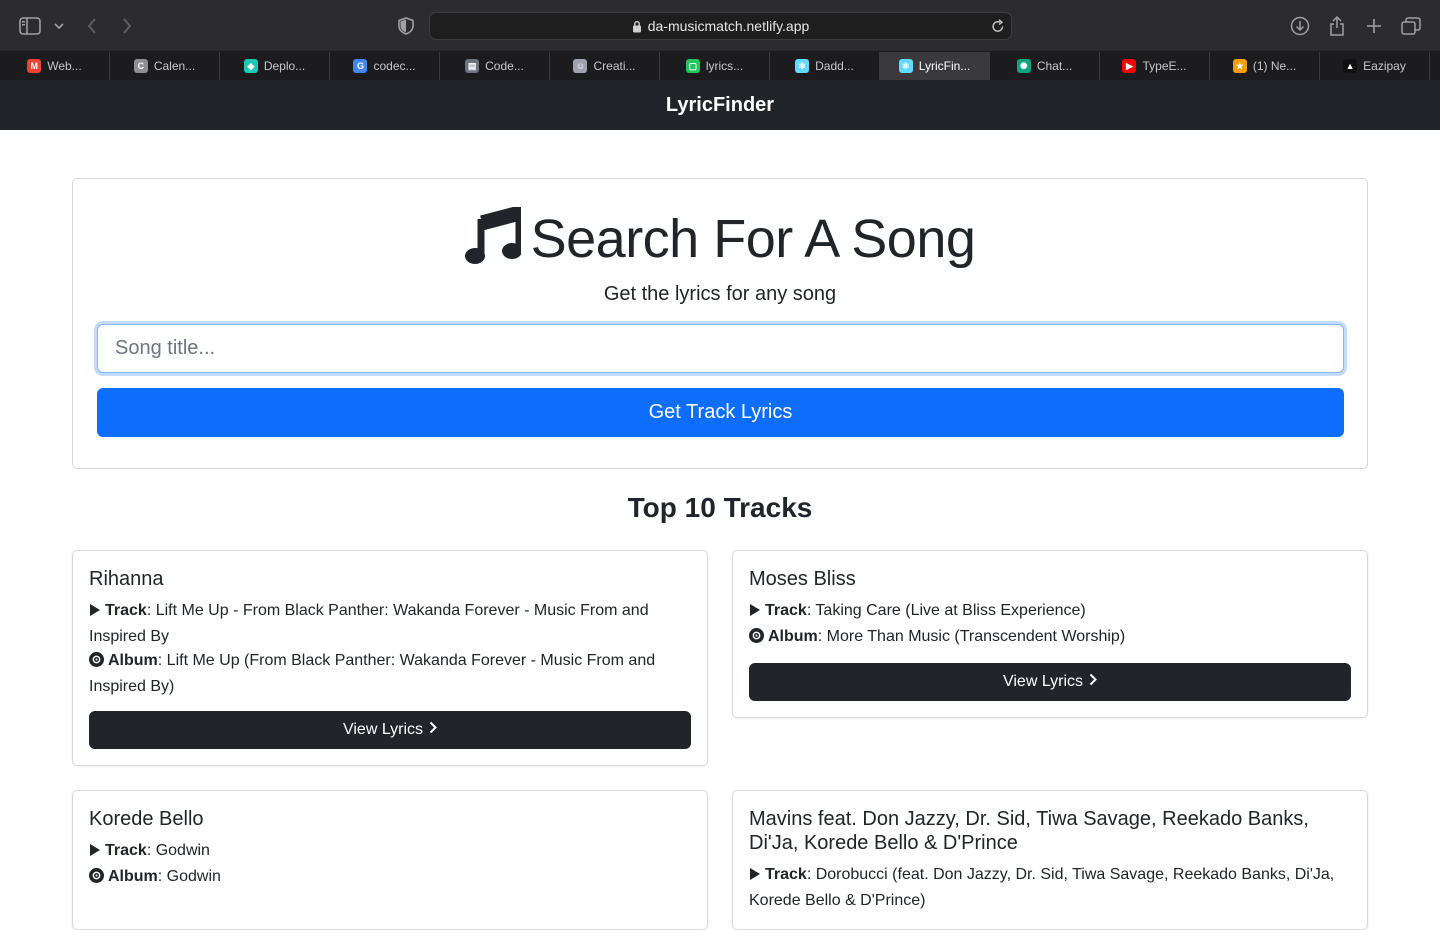 This screenshot has height=930, width=1440. Describe the element at coordinates (360, 66) in the screenshot. I see `google-icon: G` at that location.